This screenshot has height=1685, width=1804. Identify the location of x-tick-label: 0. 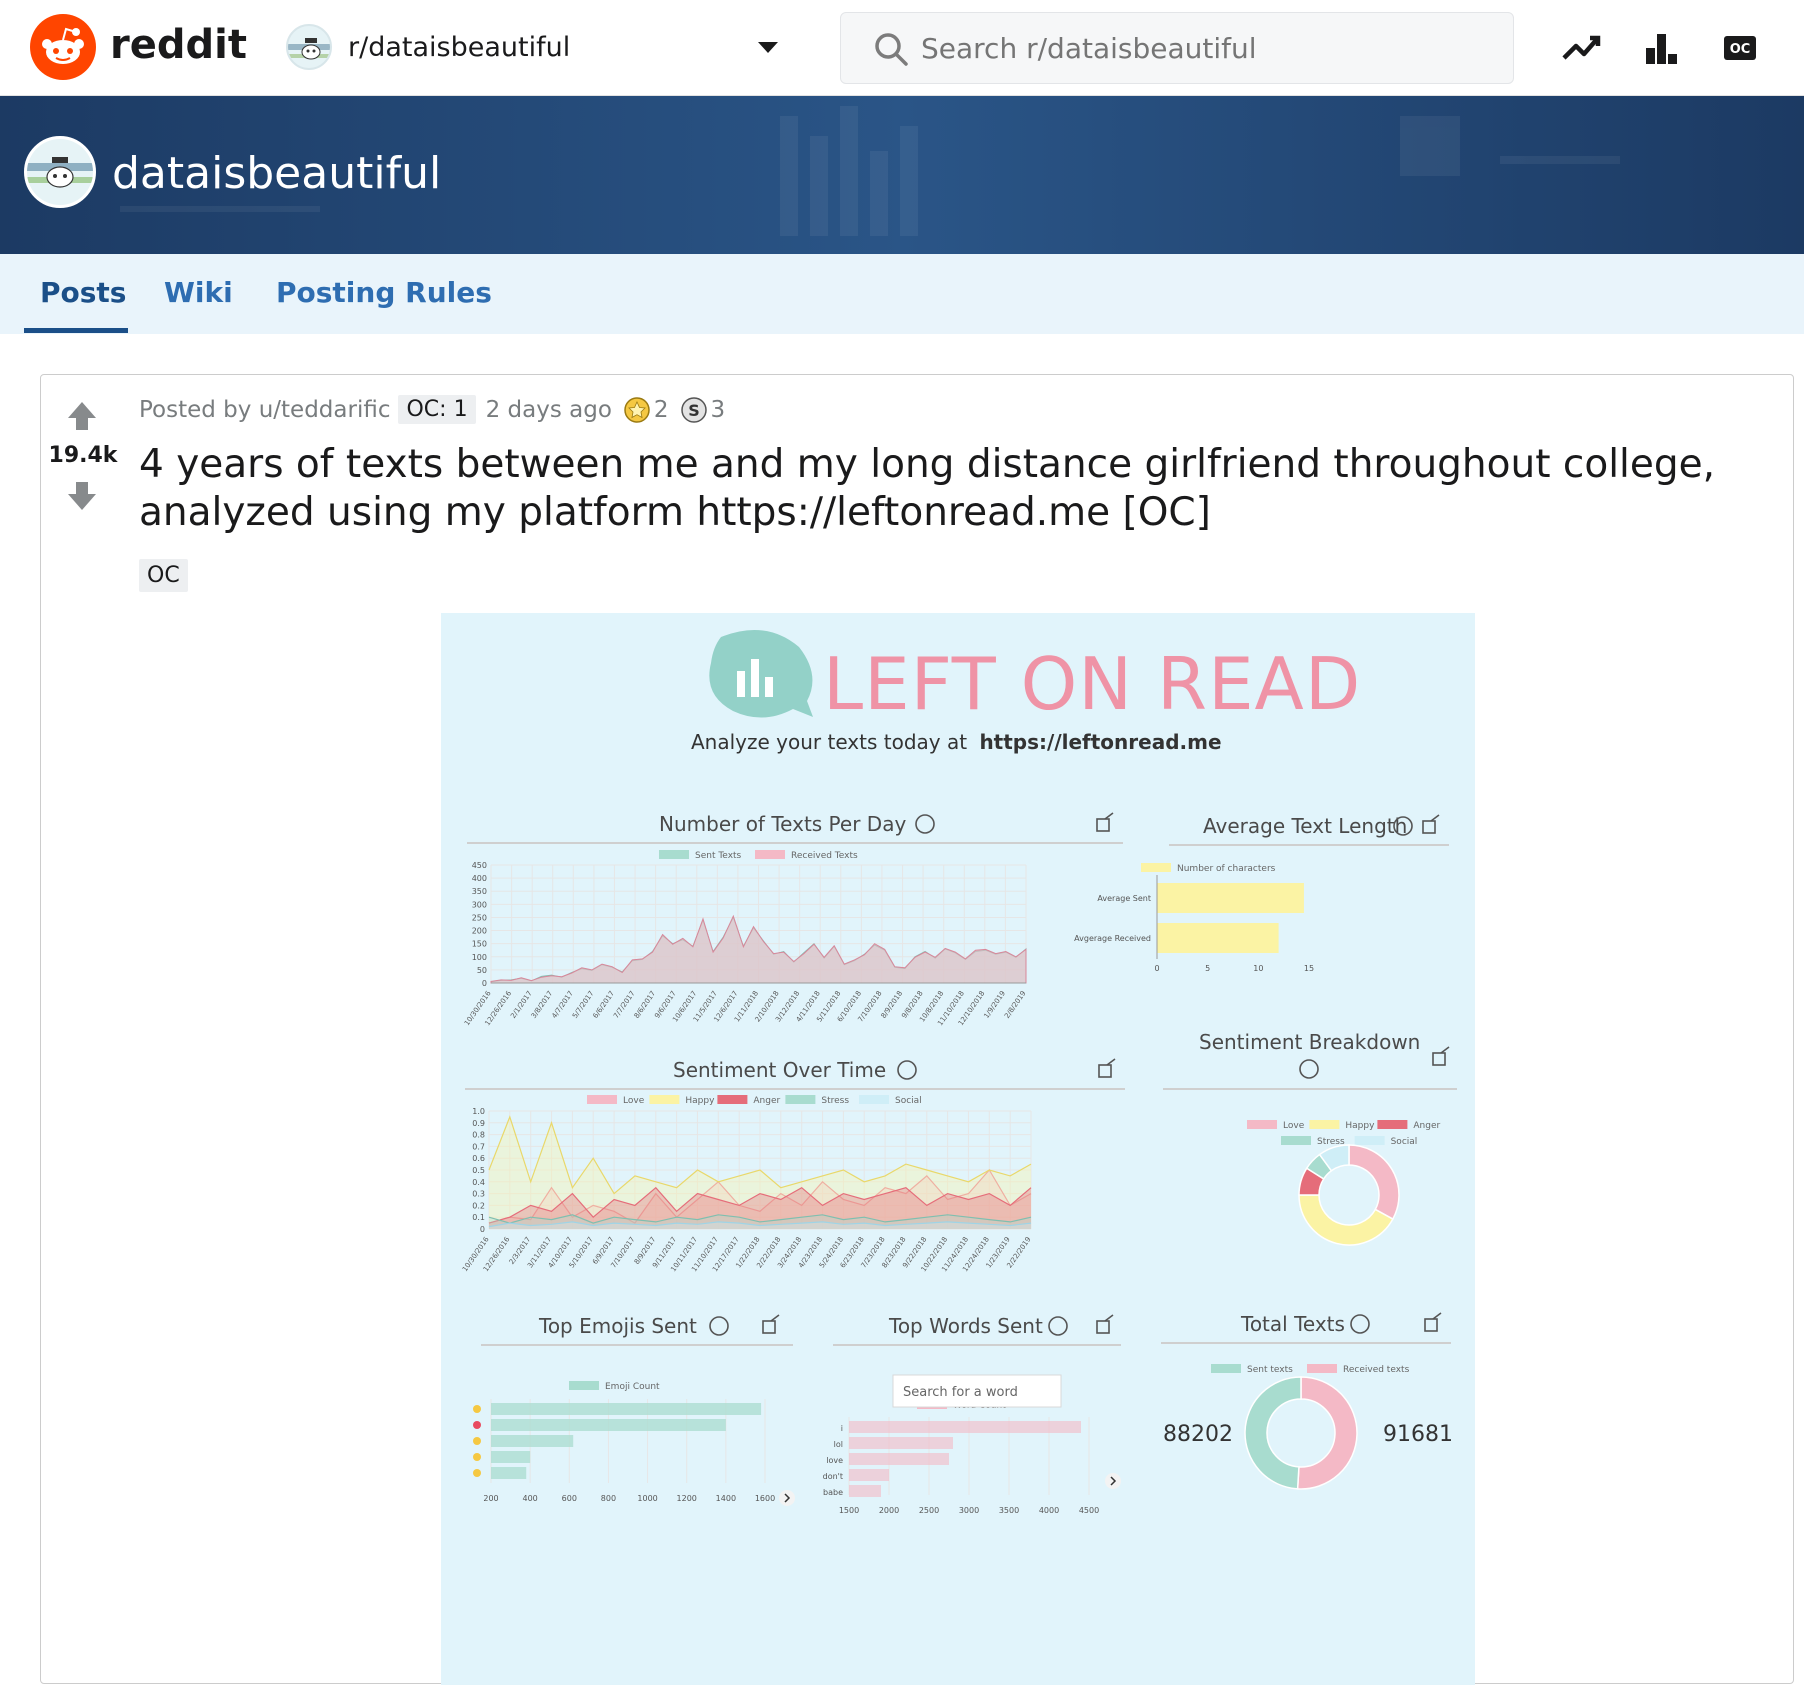
(1156, 968).